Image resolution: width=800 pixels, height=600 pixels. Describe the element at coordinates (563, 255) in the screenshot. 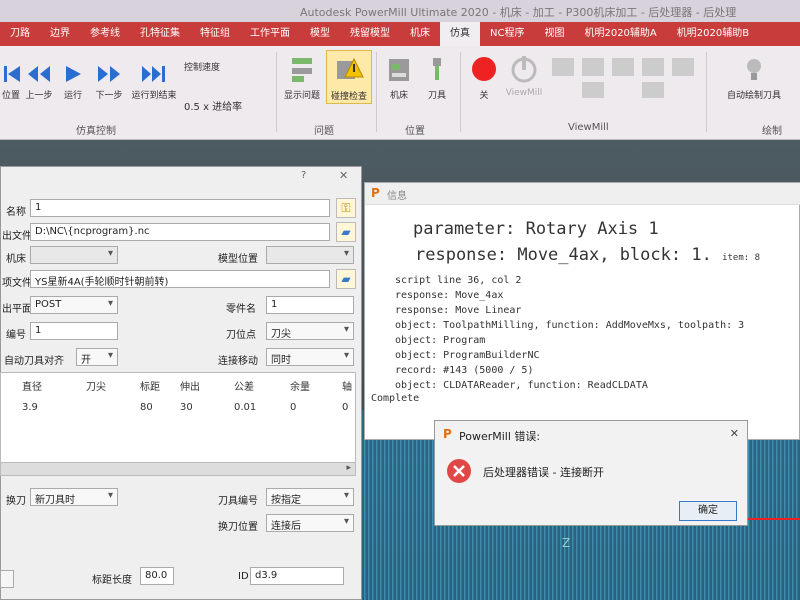

I see `info-line2-text: response: Move_4ax, block: 1.` at that location.